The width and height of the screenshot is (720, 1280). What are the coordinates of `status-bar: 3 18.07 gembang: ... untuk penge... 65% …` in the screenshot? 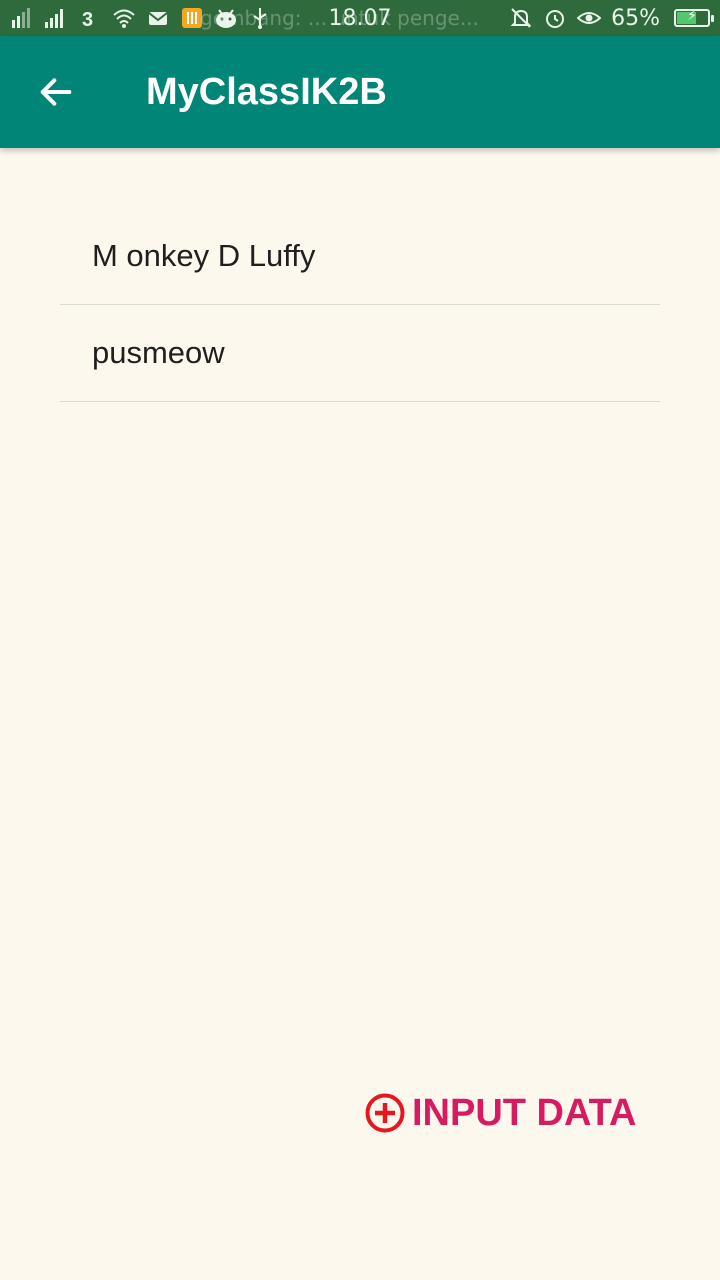 It's located at (360, 18).